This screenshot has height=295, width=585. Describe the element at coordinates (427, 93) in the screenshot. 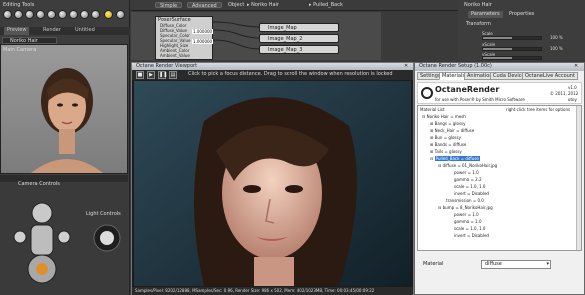

I see `octane-logo-icon` at that location.